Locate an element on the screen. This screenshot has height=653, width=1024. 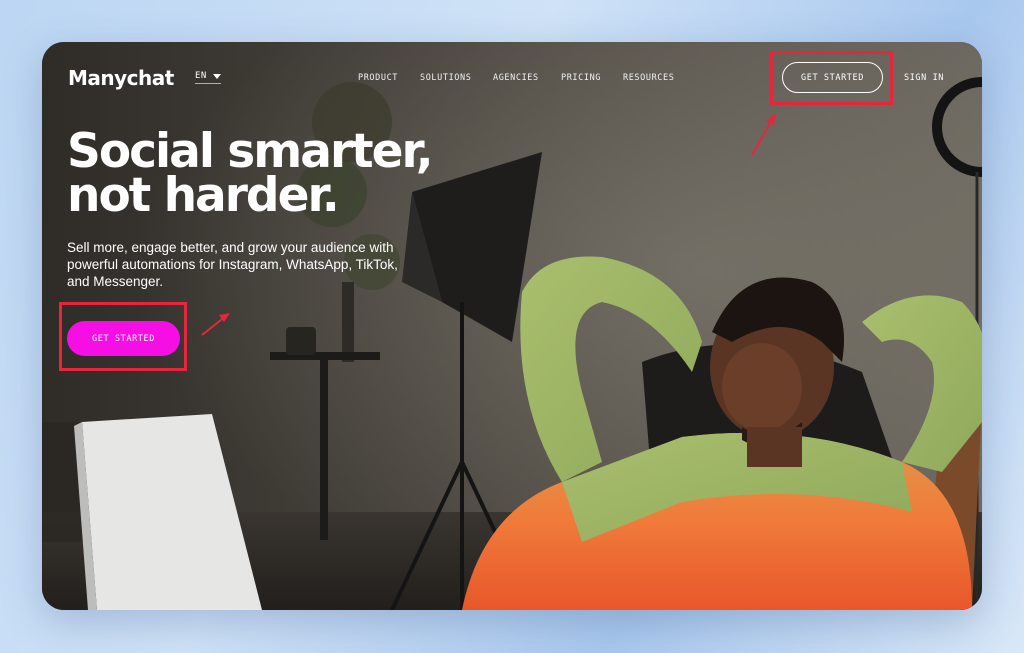
hero-title-line-2: not harder. is located at coordinates (203, 195).